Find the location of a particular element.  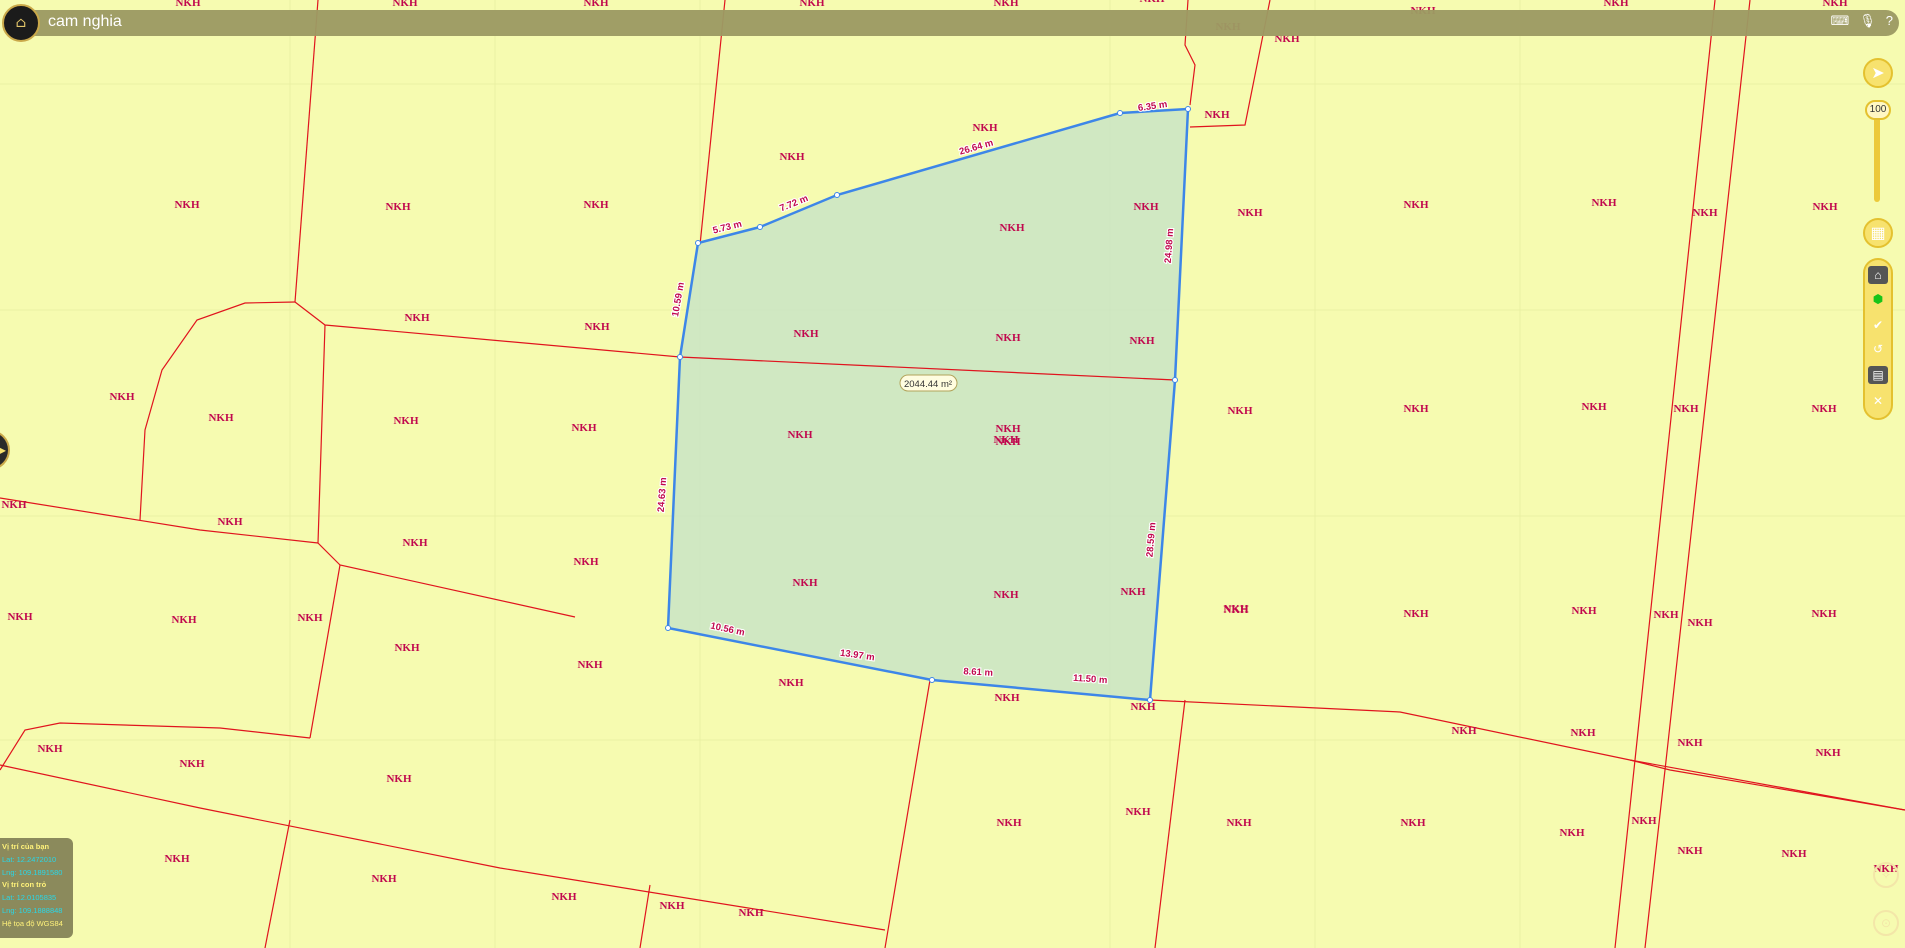

zoom-slider is located at coordinates (1877, 157).